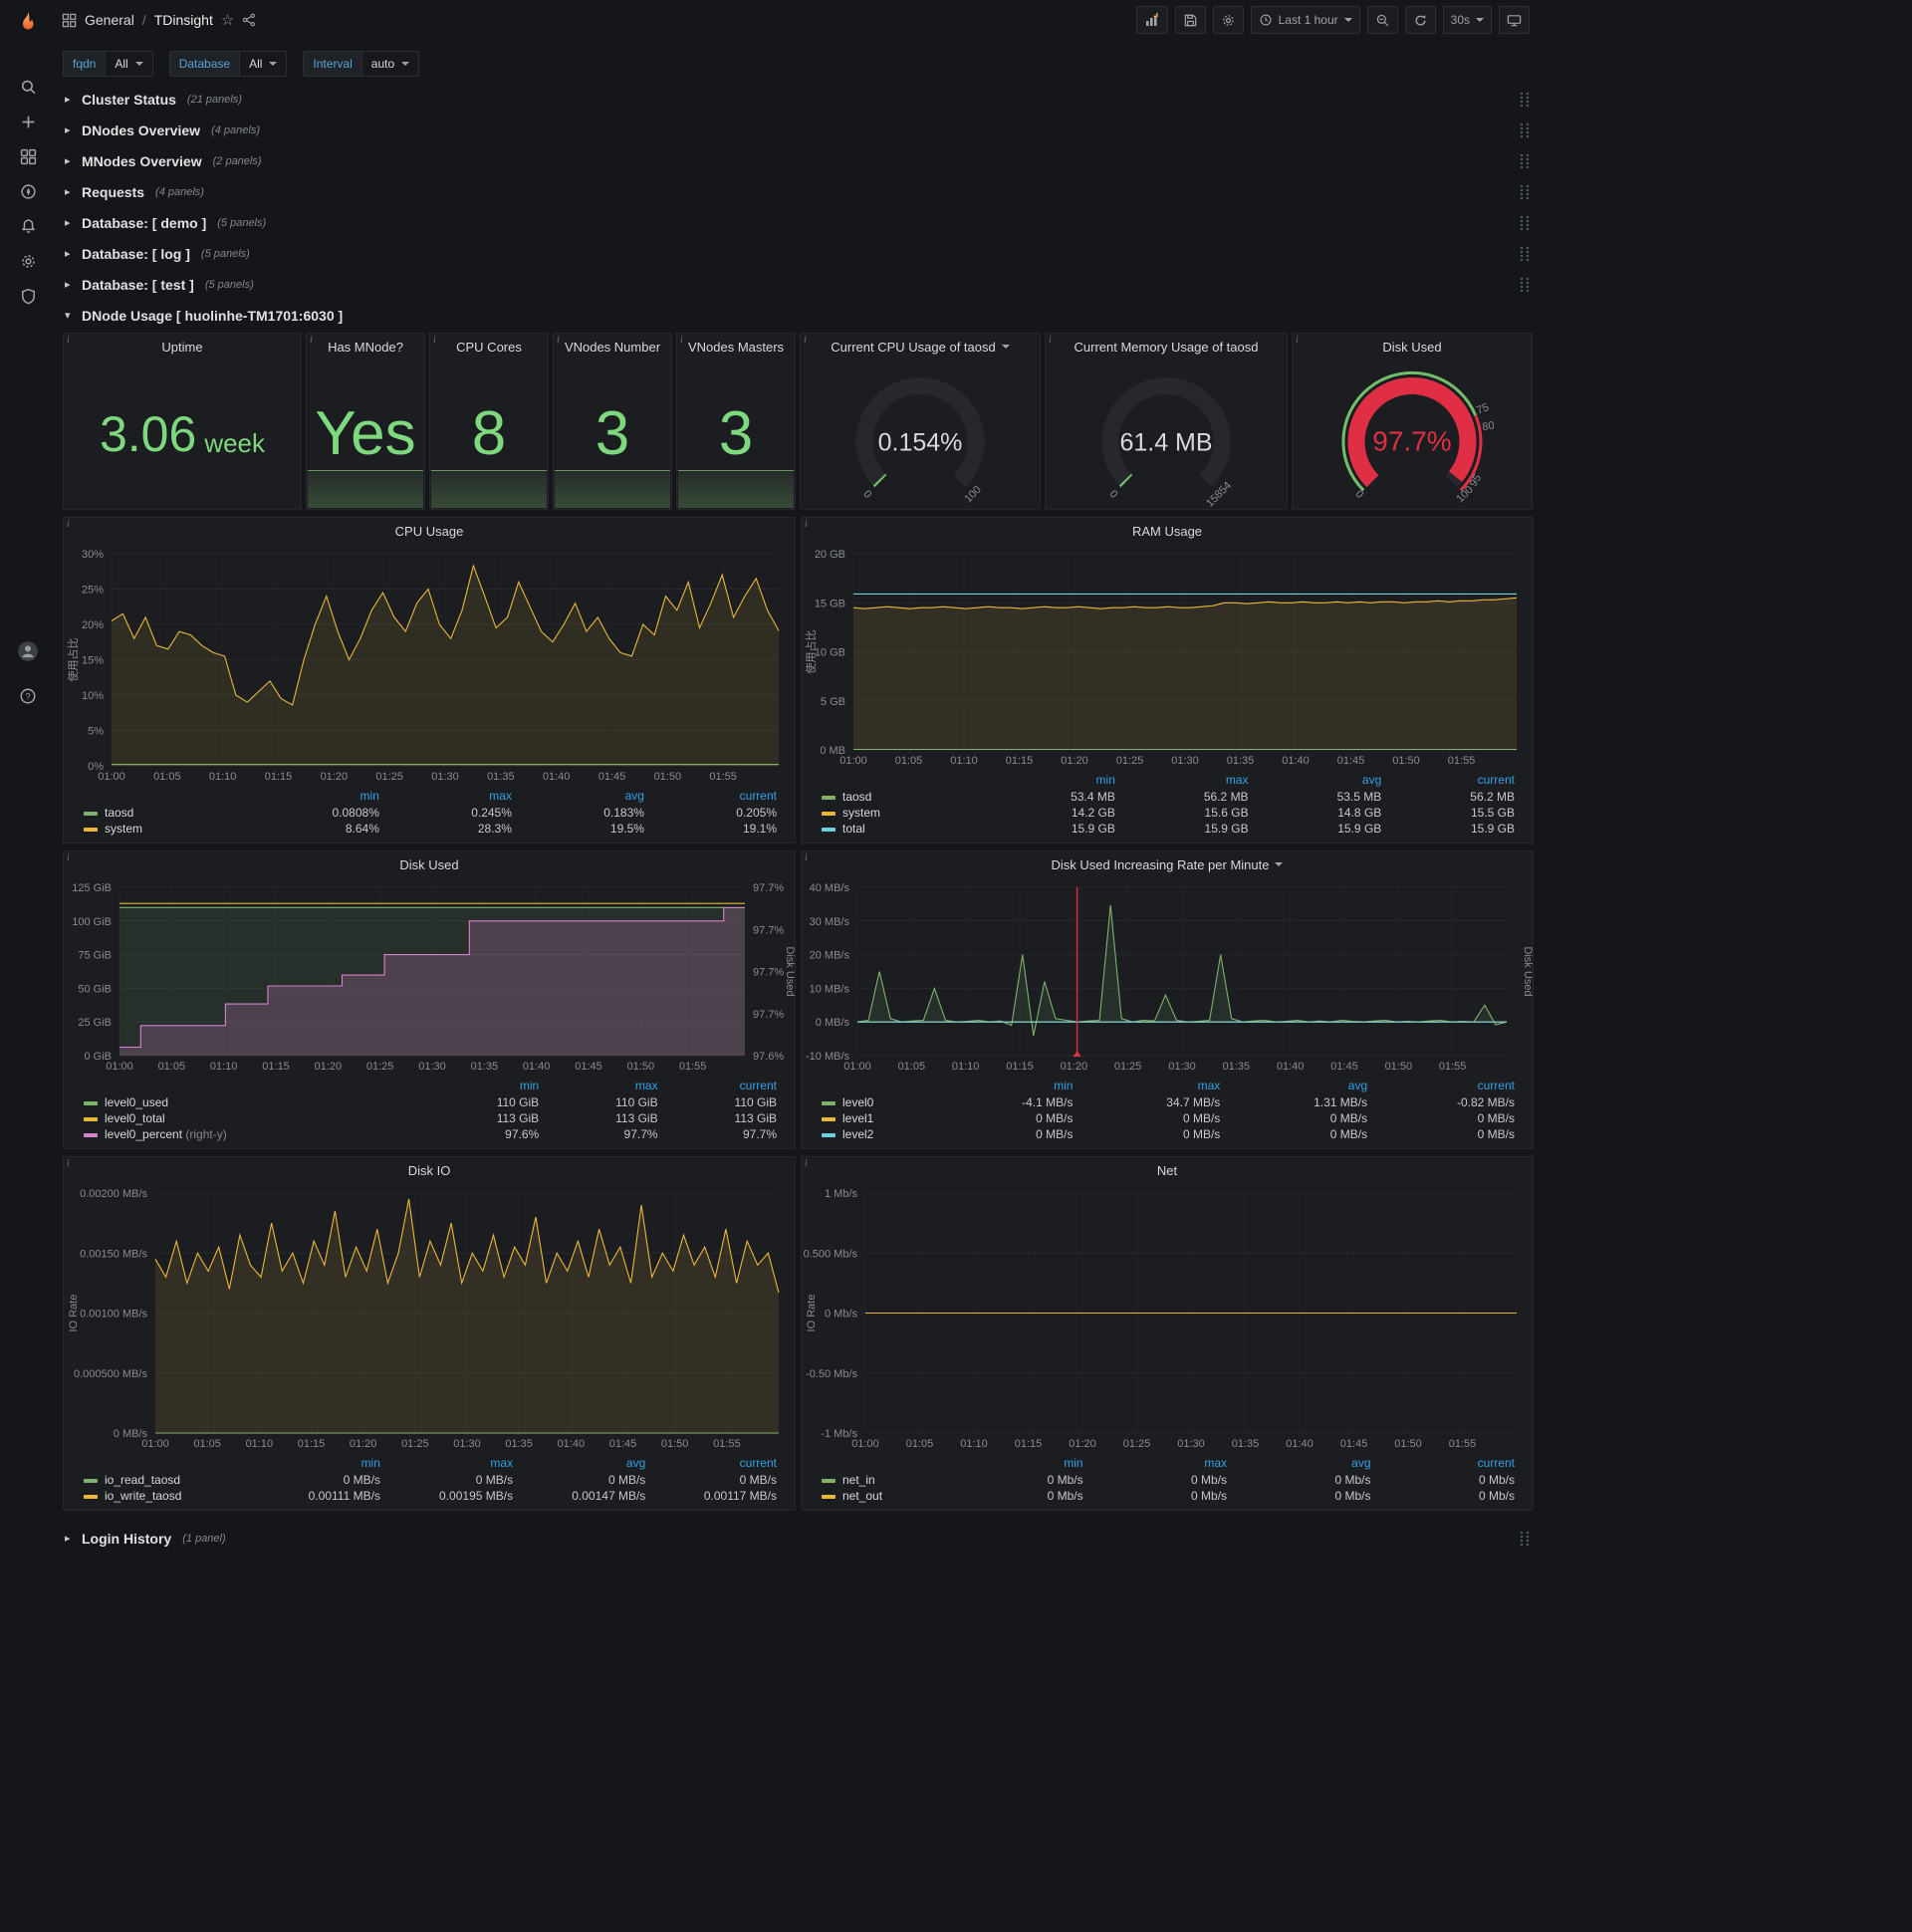 The image size is (1912, 1932). Describe the element at coordinates (1305, 20) in the screenshot. I see `time-range-picker: Last 1 hour` at that location.